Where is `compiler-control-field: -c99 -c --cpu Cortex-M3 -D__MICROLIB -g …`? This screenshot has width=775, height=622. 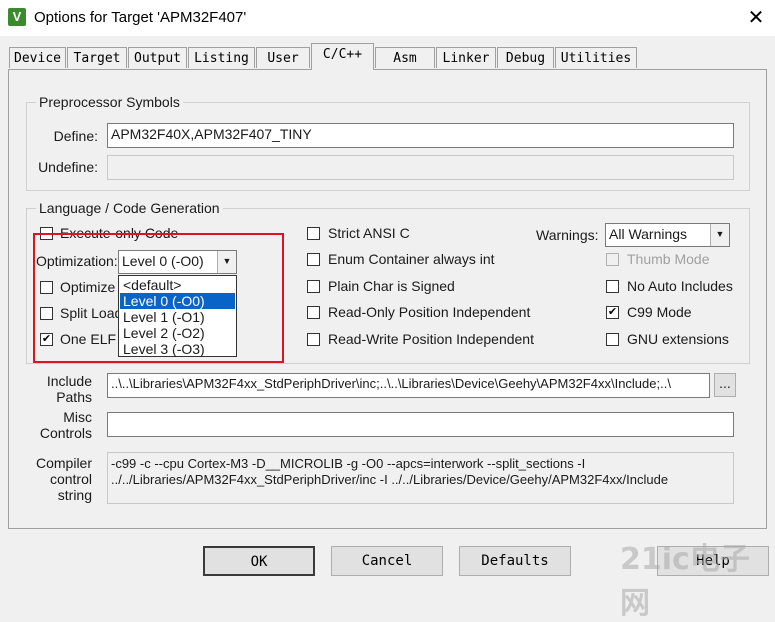
compiler-control-field: -c99 -c --cpu Cortex-M3 -D__MICROLIB -g … is located at coordinates (420, 478).